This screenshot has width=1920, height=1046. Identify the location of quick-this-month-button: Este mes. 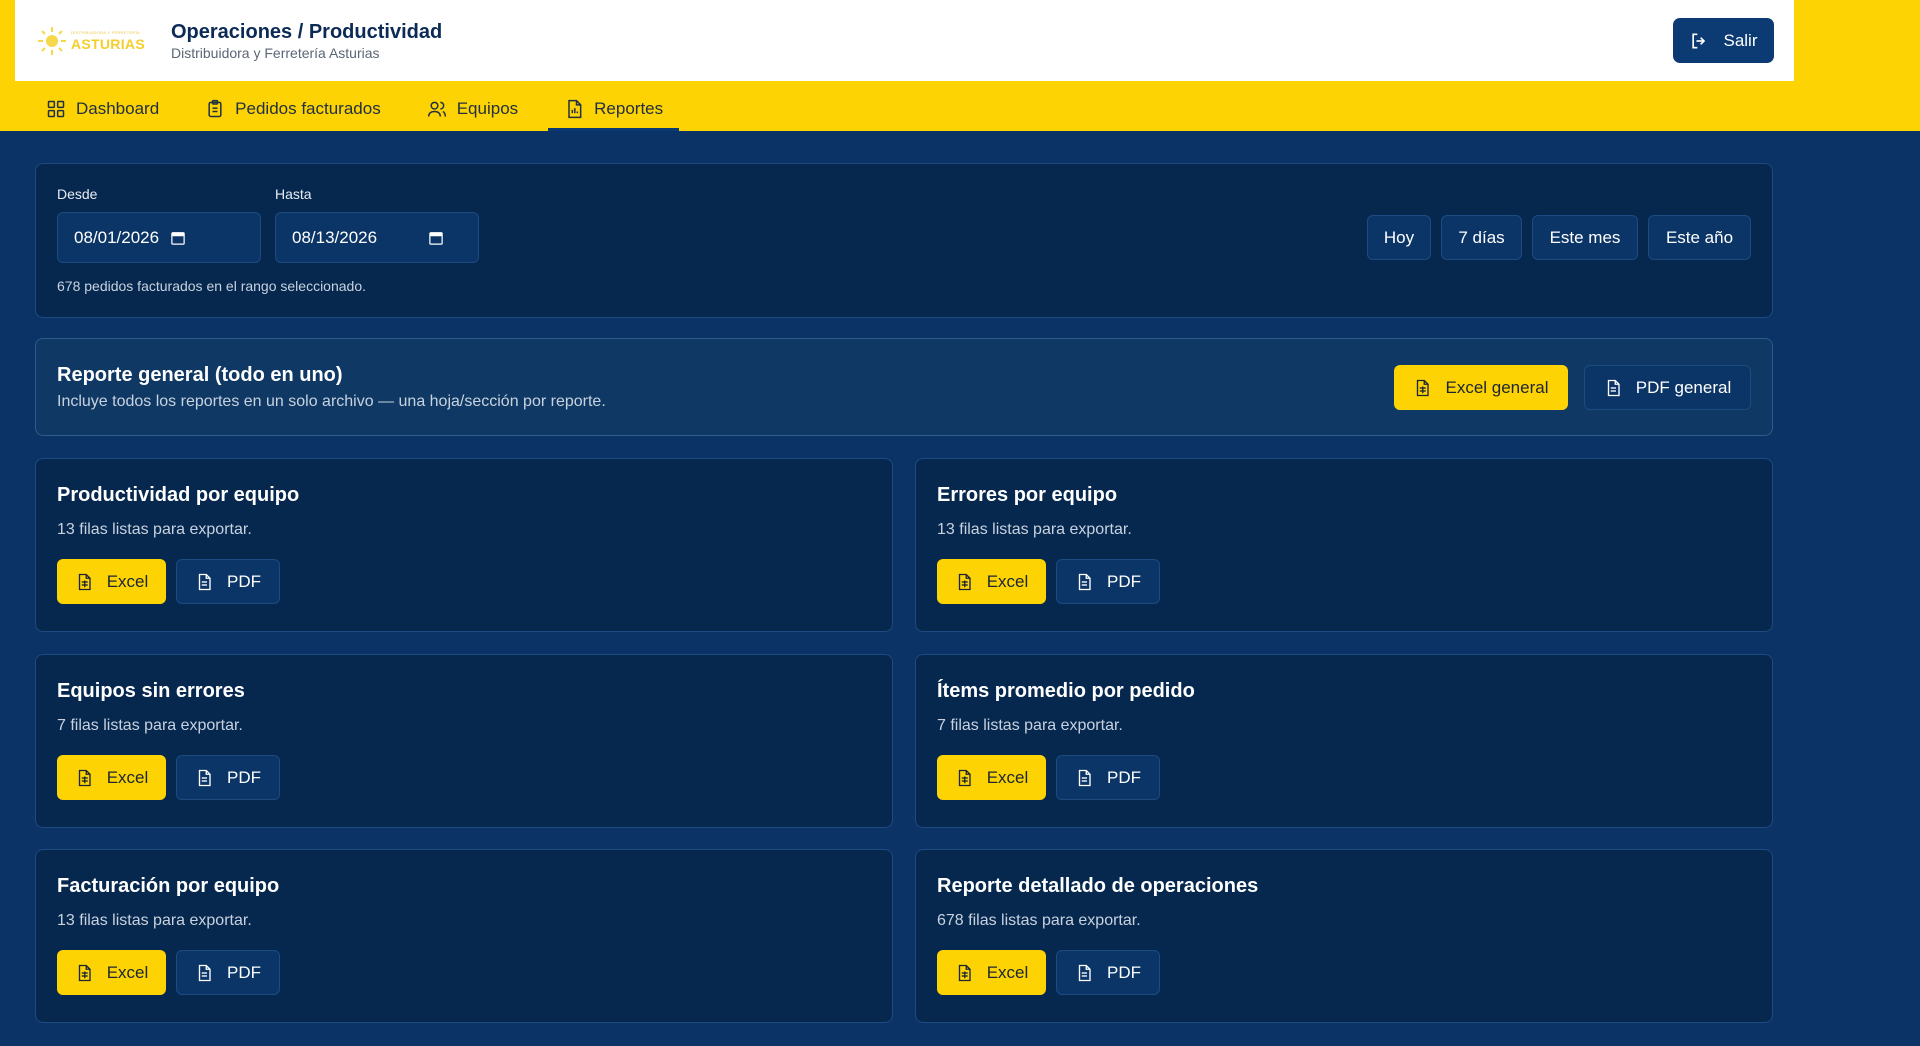
(1585, 237).